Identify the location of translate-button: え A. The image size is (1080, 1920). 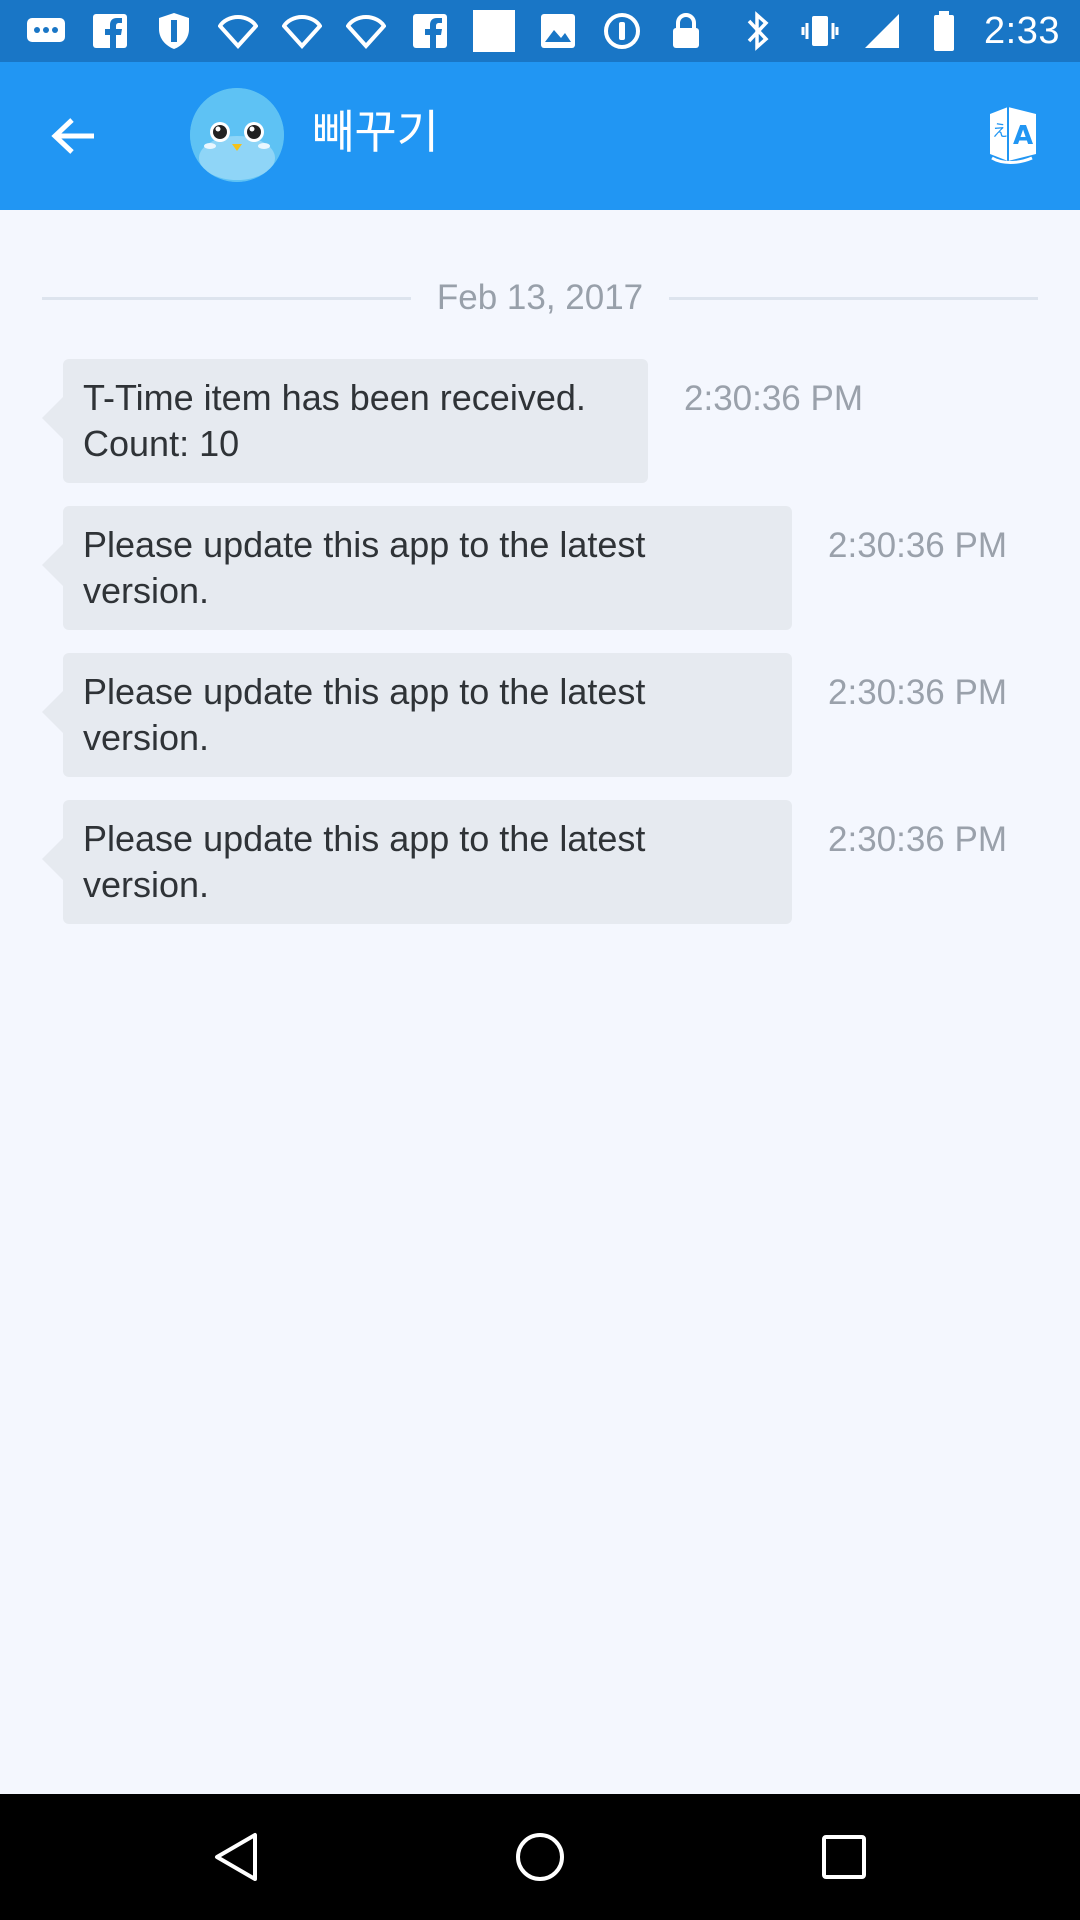
(1013, 135).